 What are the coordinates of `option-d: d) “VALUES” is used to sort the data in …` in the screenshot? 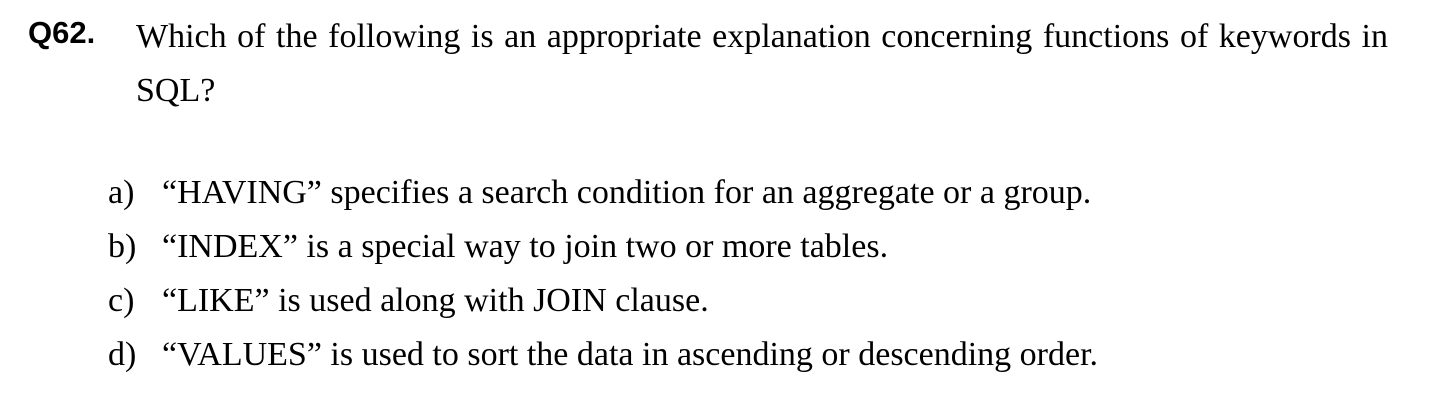 It's located at (603, 355).